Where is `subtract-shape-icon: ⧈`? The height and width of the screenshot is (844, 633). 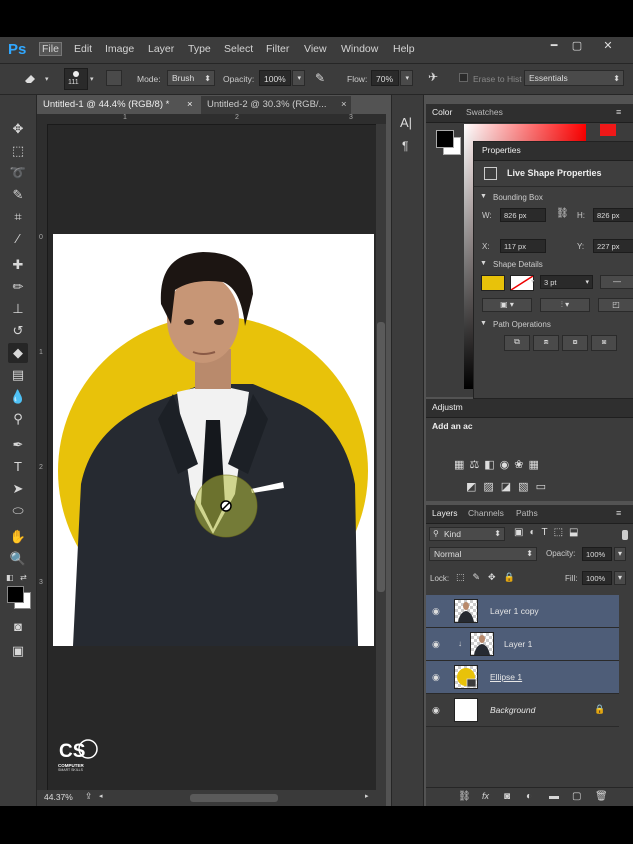
subtract-shape-icon: ⧈ is located at coordinates (546, 343).